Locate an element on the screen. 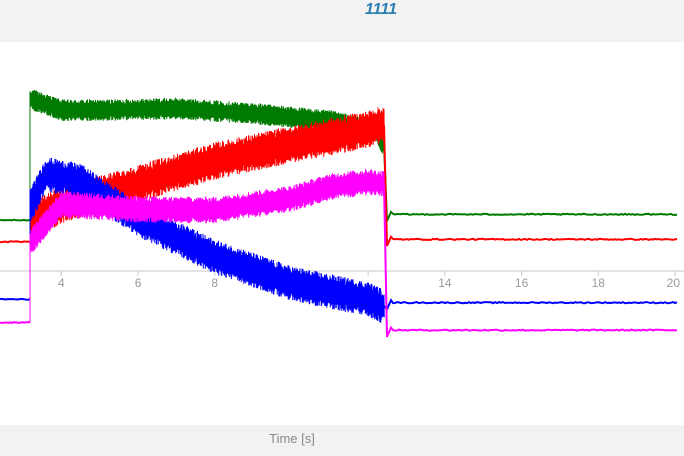 Image resolution: width=684 pixels, height=456 pixels. series-3-baseline-after is located at coordinates (530, 305).